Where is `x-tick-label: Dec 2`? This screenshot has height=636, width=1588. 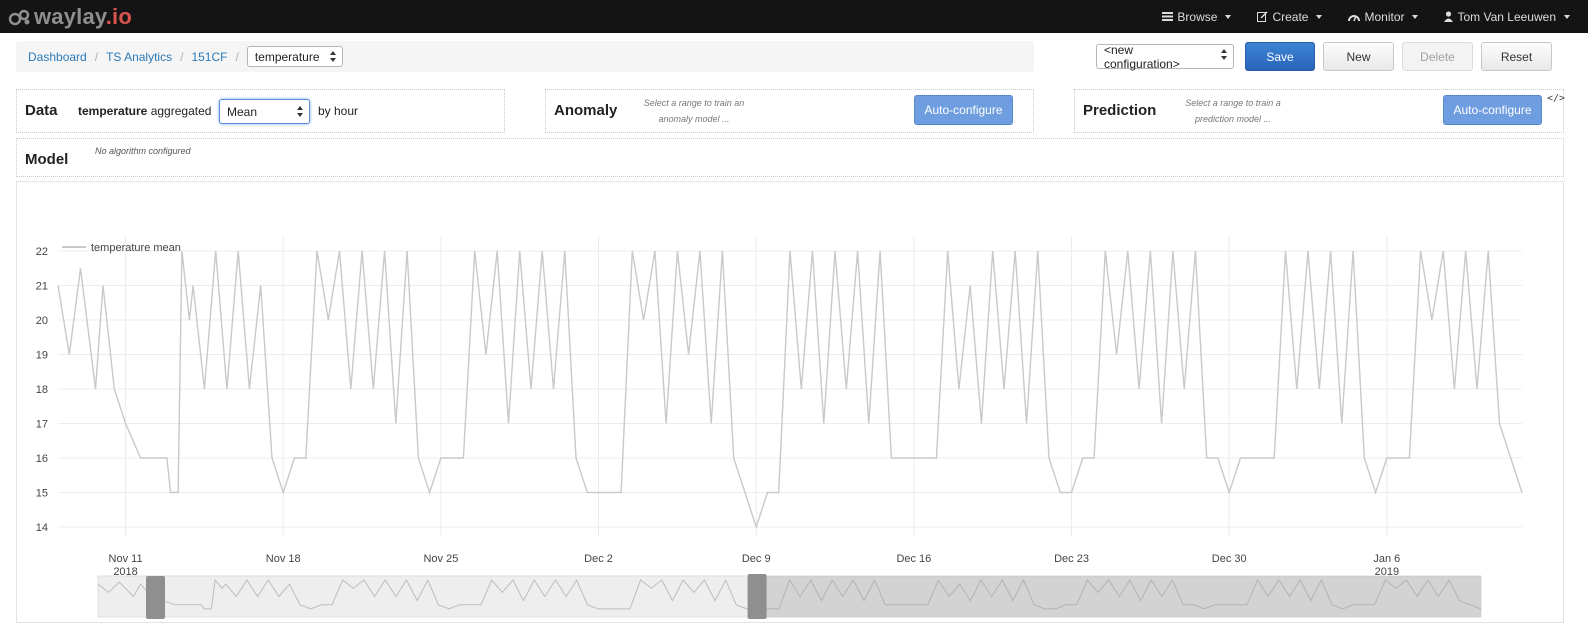 x-tick-label: Dec 2 is located at coordinates (598, 559).